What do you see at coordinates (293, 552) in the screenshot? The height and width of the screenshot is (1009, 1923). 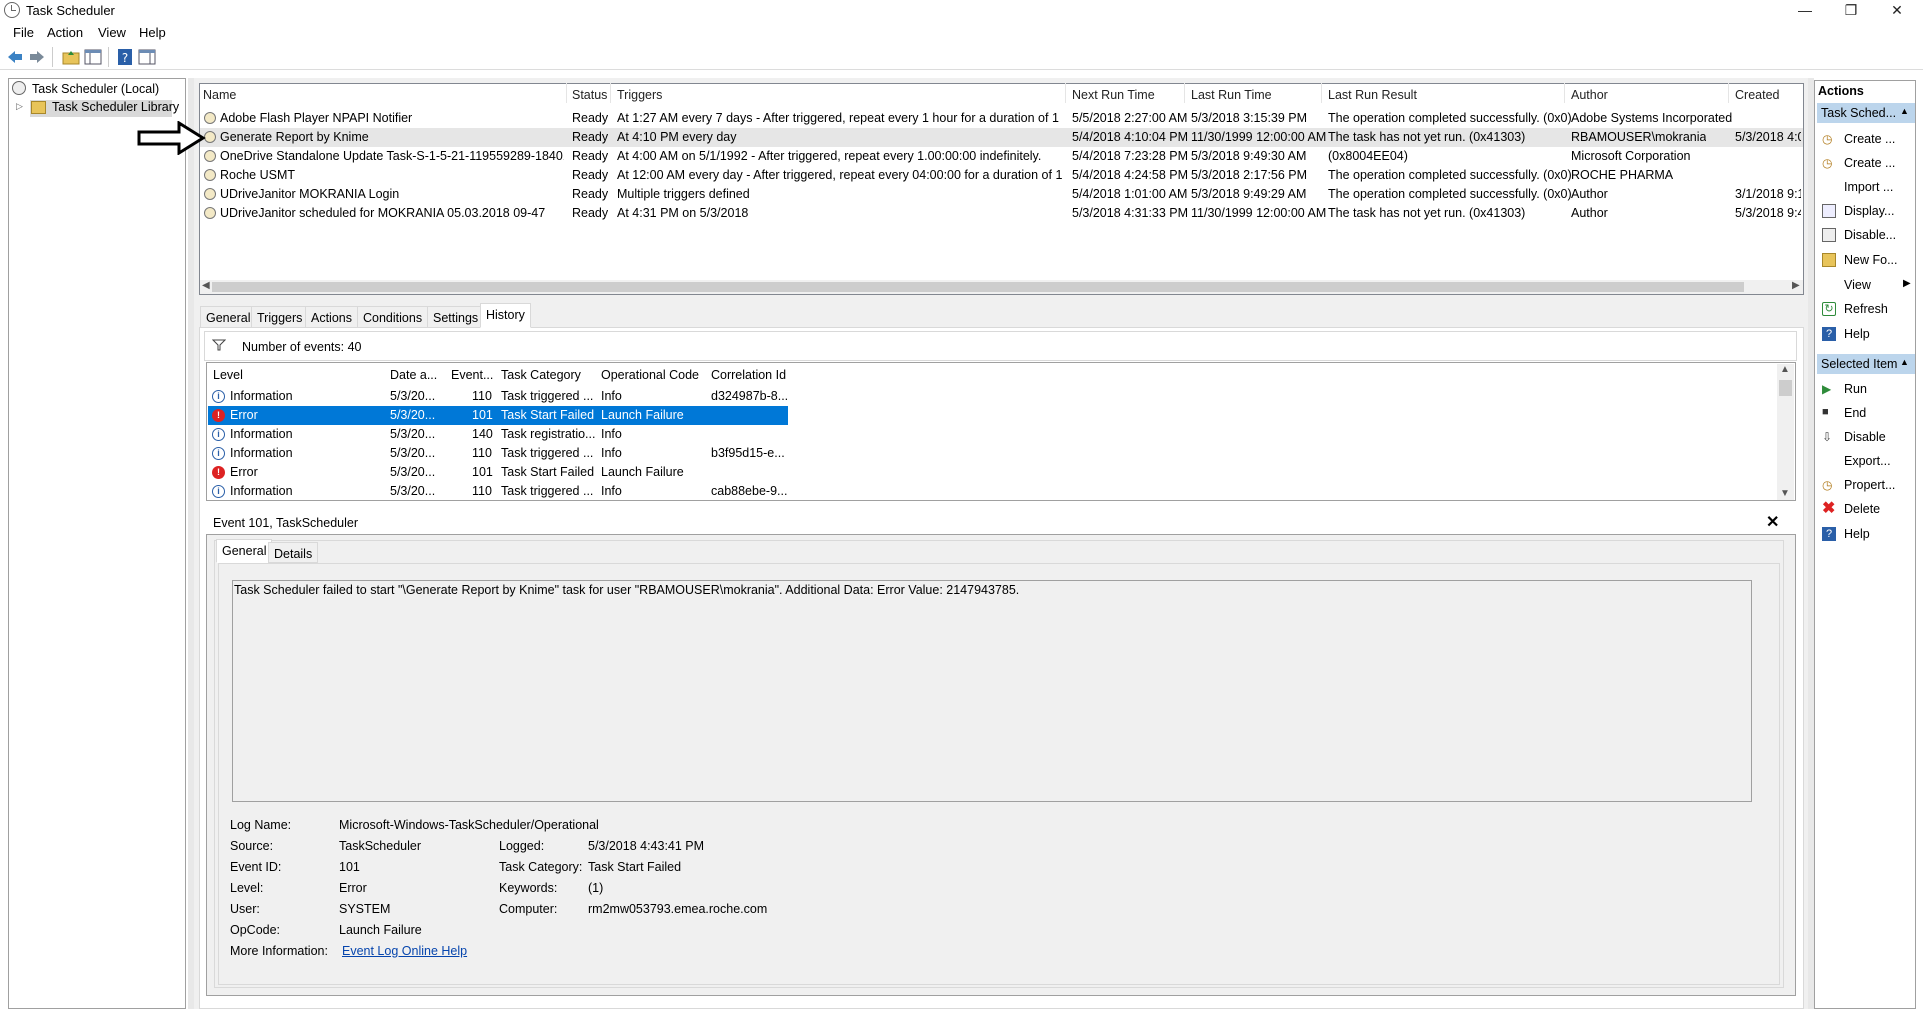 I see `tab-event-details: Details` at bounding box center [293, 552].